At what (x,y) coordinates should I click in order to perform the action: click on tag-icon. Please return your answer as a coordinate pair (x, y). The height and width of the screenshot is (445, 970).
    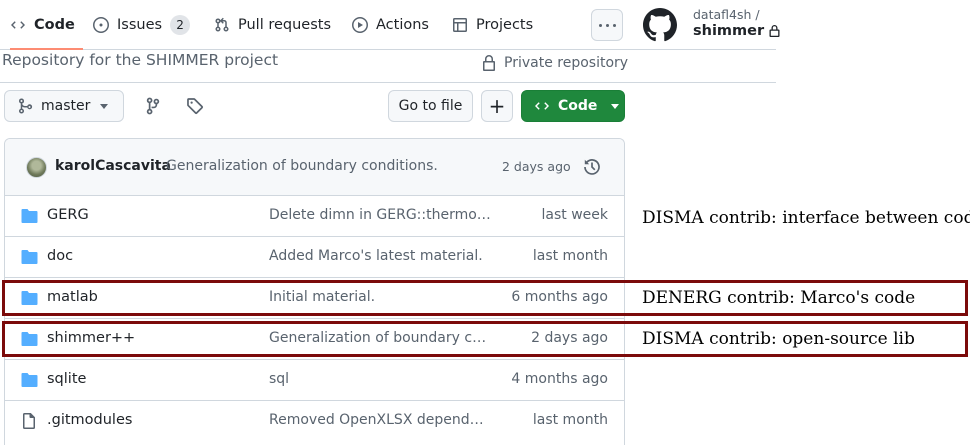
    Looking at the image, I should click on (195, 106).